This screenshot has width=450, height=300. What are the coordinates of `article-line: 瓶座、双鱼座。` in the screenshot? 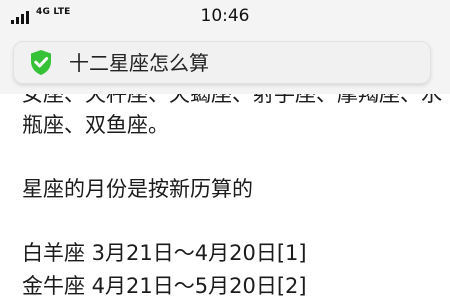 It's located at (95, 125).